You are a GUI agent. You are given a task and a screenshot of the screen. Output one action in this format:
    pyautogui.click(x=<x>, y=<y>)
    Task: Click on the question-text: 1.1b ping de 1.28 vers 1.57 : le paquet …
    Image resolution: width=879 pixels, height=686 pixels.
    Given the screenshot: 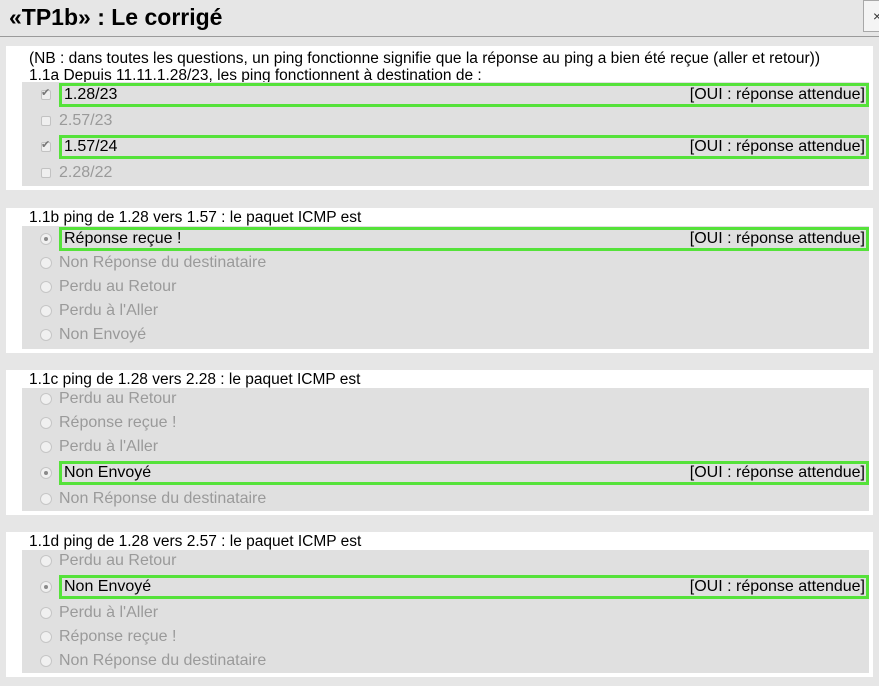 What is the action you would take?
    pyautogui.click(x=195, y=217)
    